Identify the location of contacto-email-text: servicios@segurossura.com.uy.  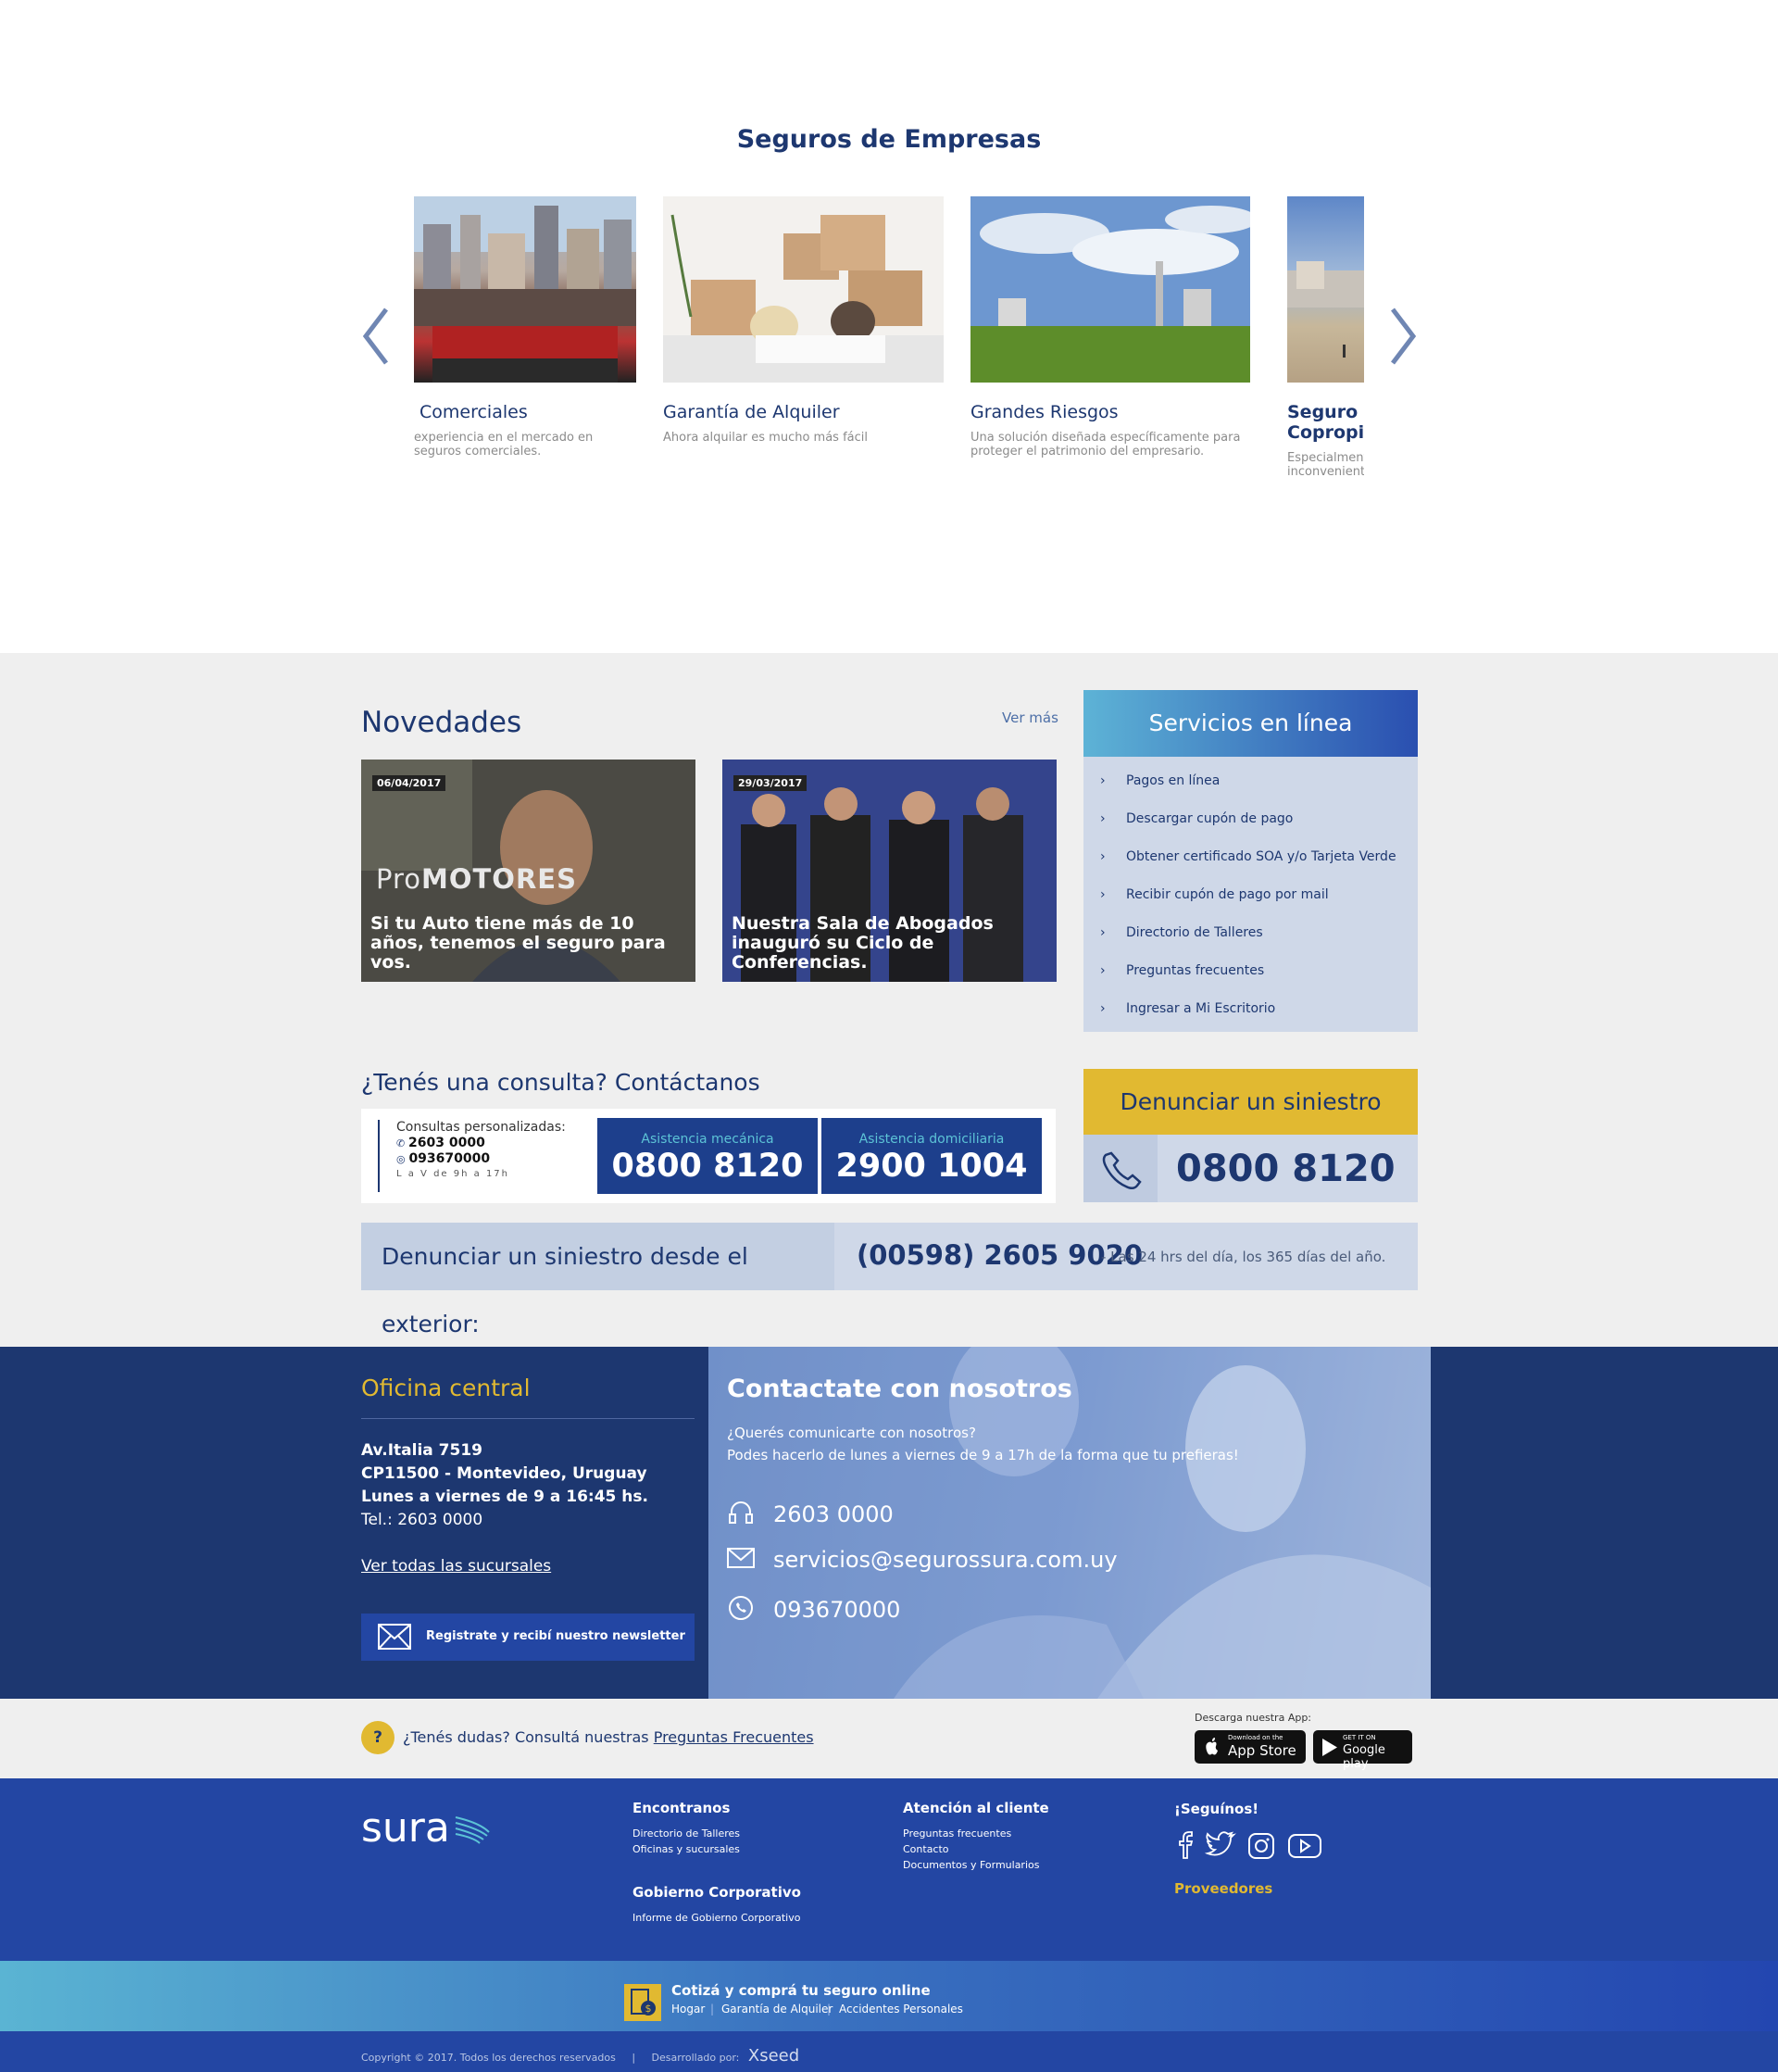
(945, 1560).